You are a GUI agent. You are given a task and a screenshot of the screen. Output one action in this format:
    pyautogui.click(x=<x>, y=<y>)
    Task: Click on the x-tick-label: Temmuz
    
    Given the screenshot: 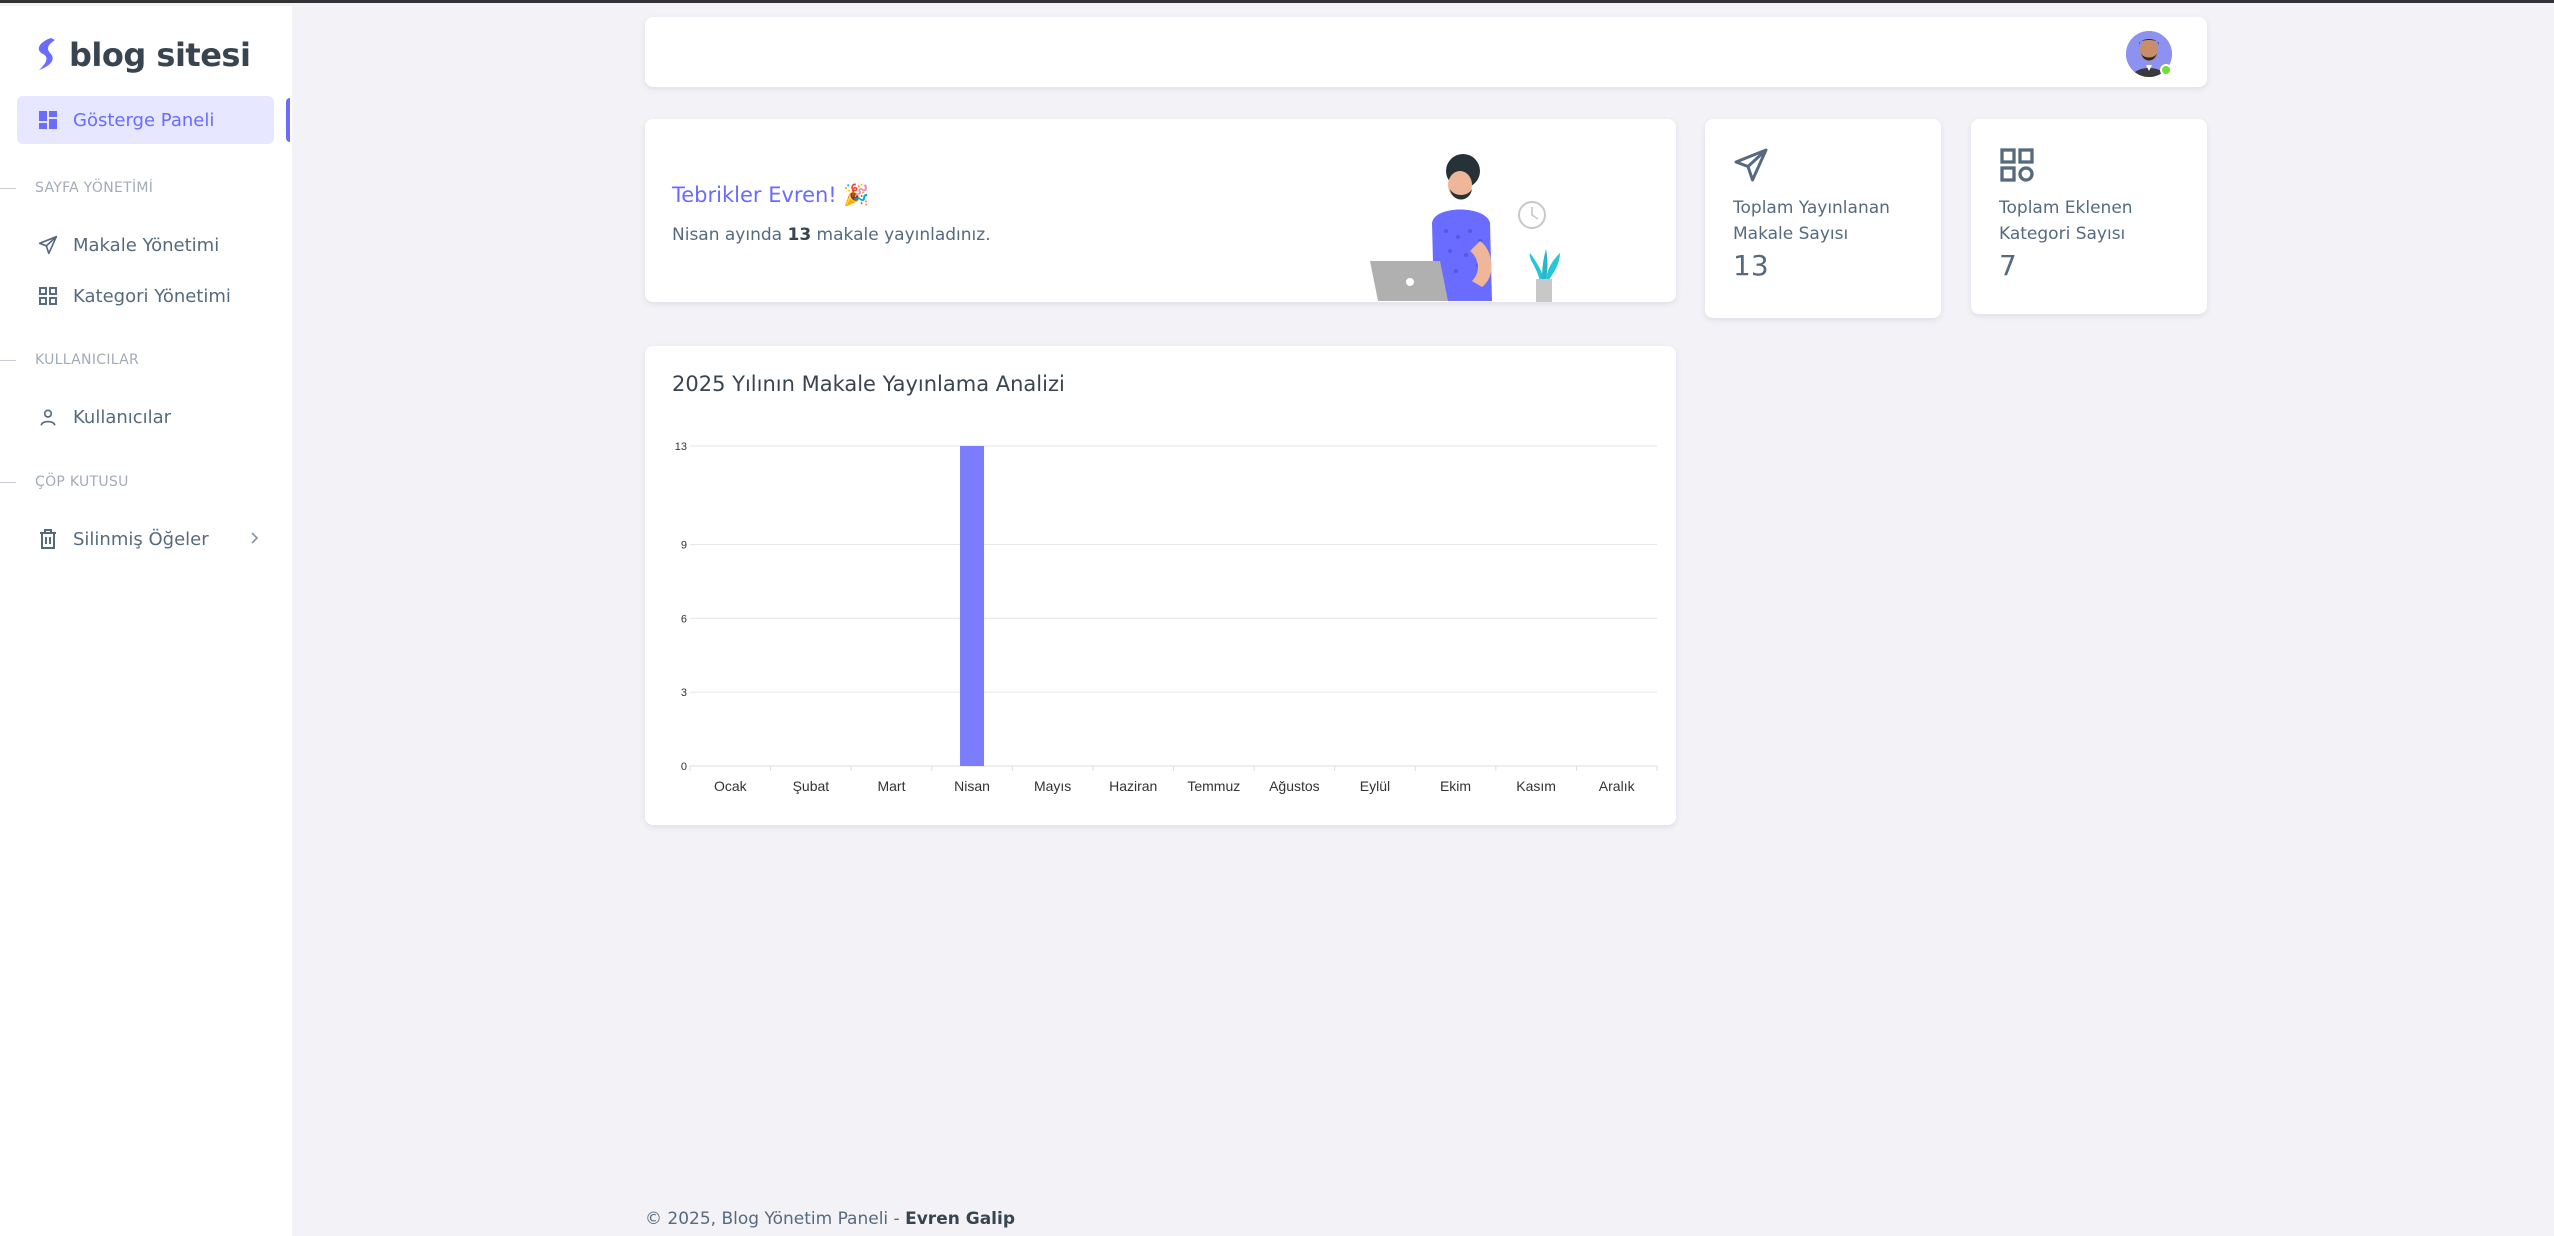 What is the action you would take?
    pyautogui.click(x=1213, y=786)
    